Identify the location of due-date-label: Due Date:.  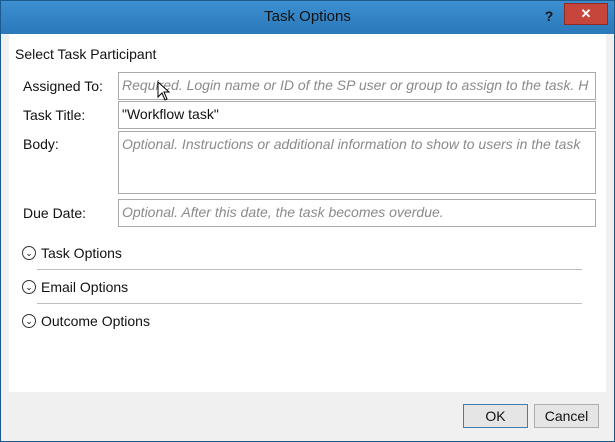
(55, 213).